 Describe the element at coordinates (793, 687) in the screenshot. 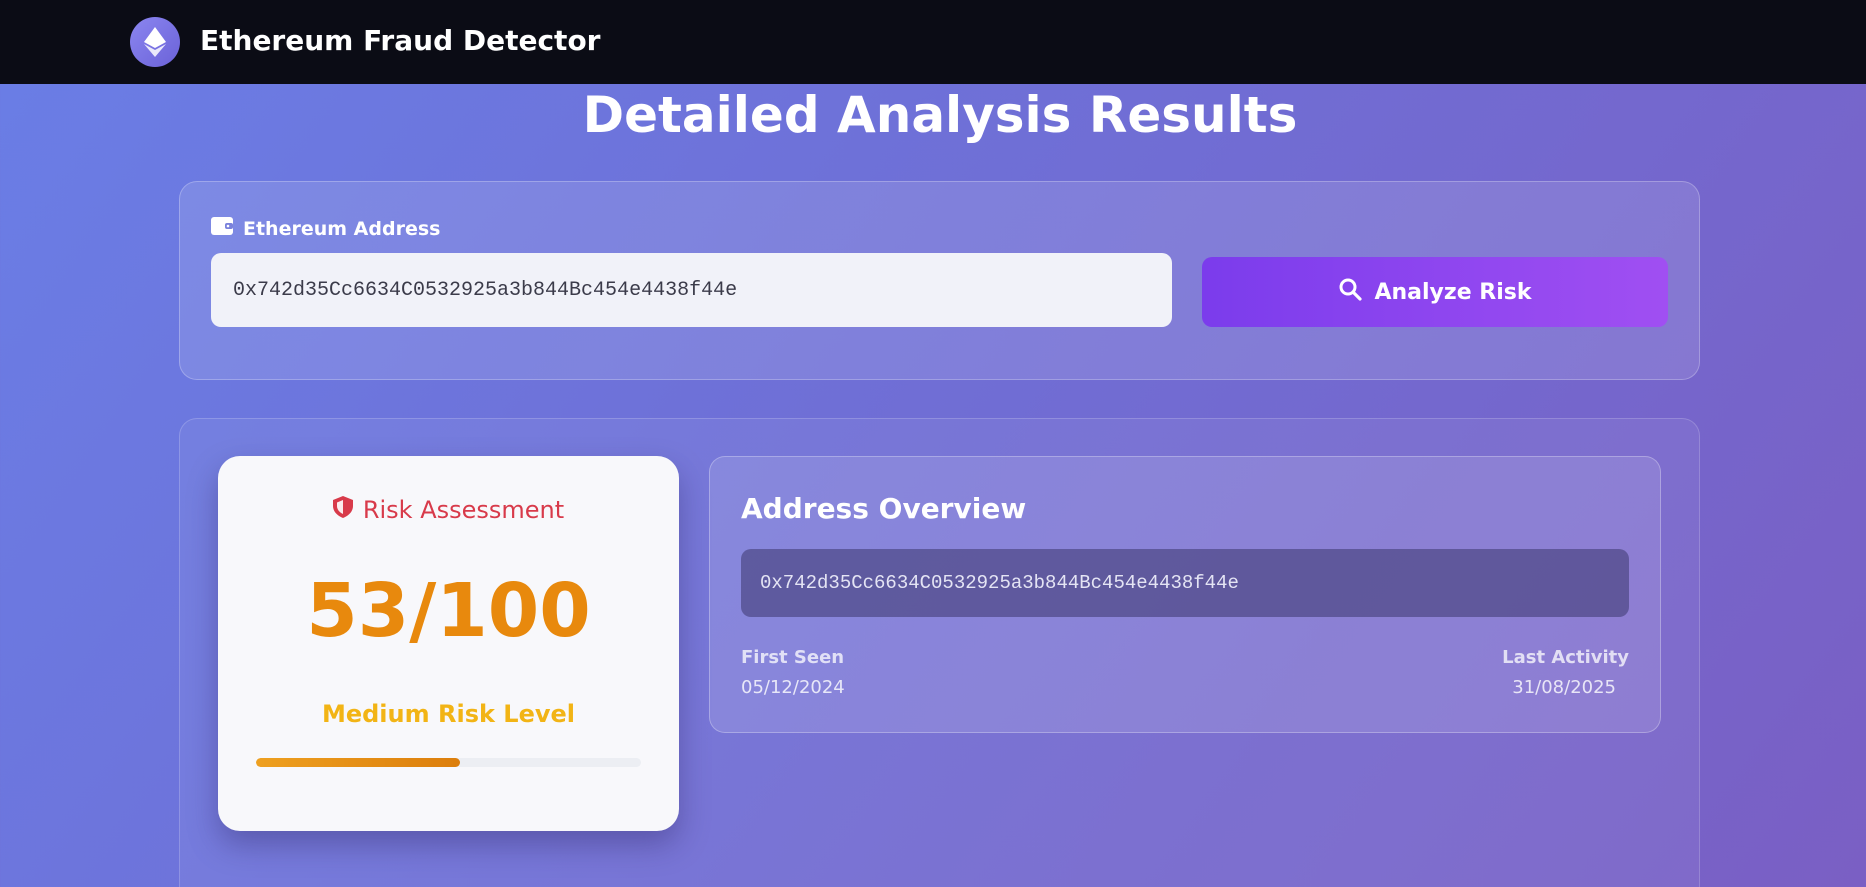

I see `first-seen-value: 05/12/2024` at that location.